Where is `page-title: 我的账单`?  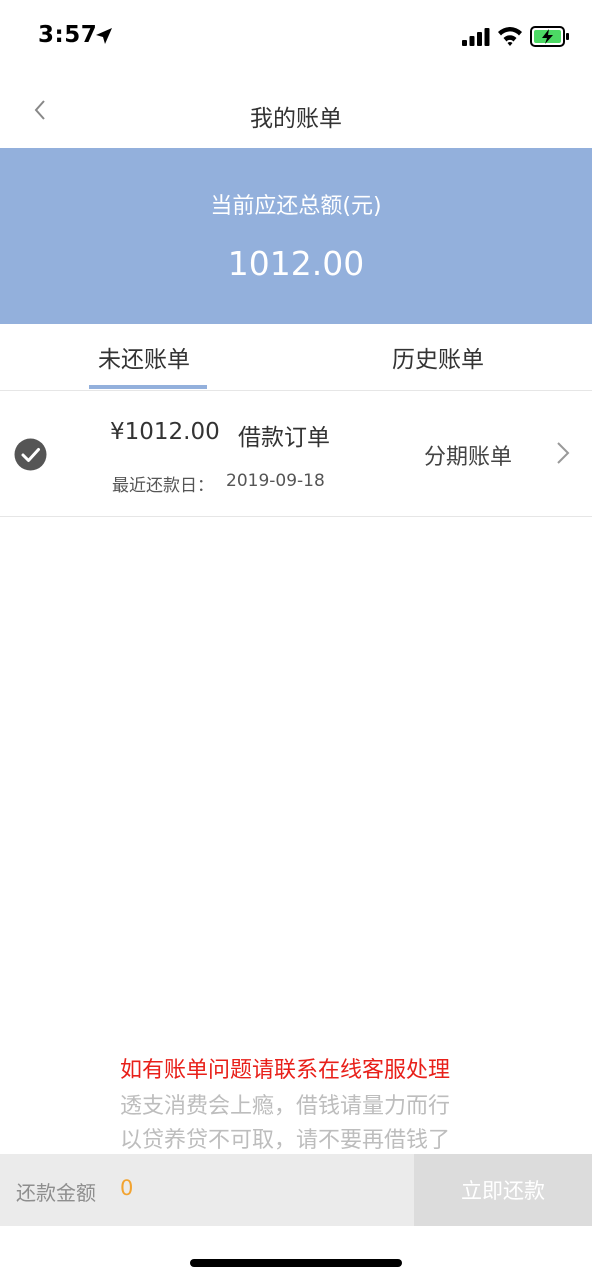 page-title: 我的账单 is located at coordinates (296, 119).